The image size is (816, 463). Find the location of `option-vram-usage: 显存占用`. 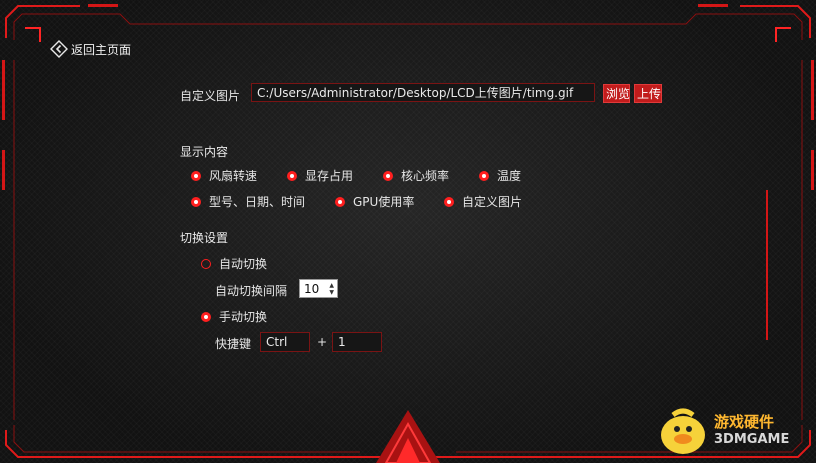

option-vram-usage: 显存占用 is located at coordinates (320, 175).